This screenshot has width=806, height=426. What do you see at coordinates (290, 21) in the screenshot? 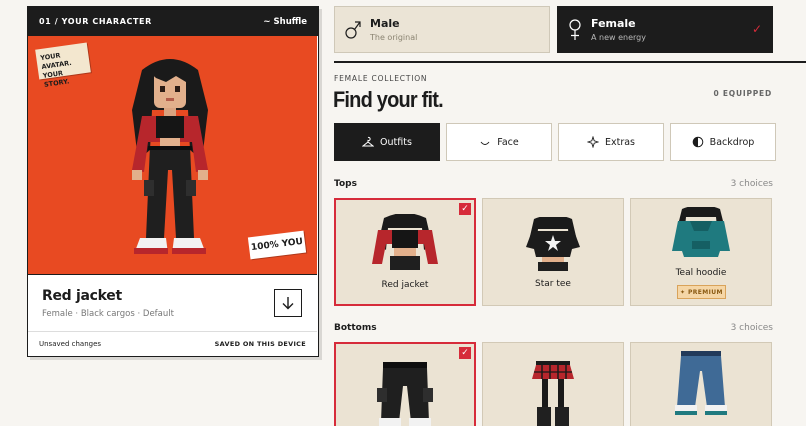
I see `shuffle-label: Shuffle` at bounding box center [290, 21].